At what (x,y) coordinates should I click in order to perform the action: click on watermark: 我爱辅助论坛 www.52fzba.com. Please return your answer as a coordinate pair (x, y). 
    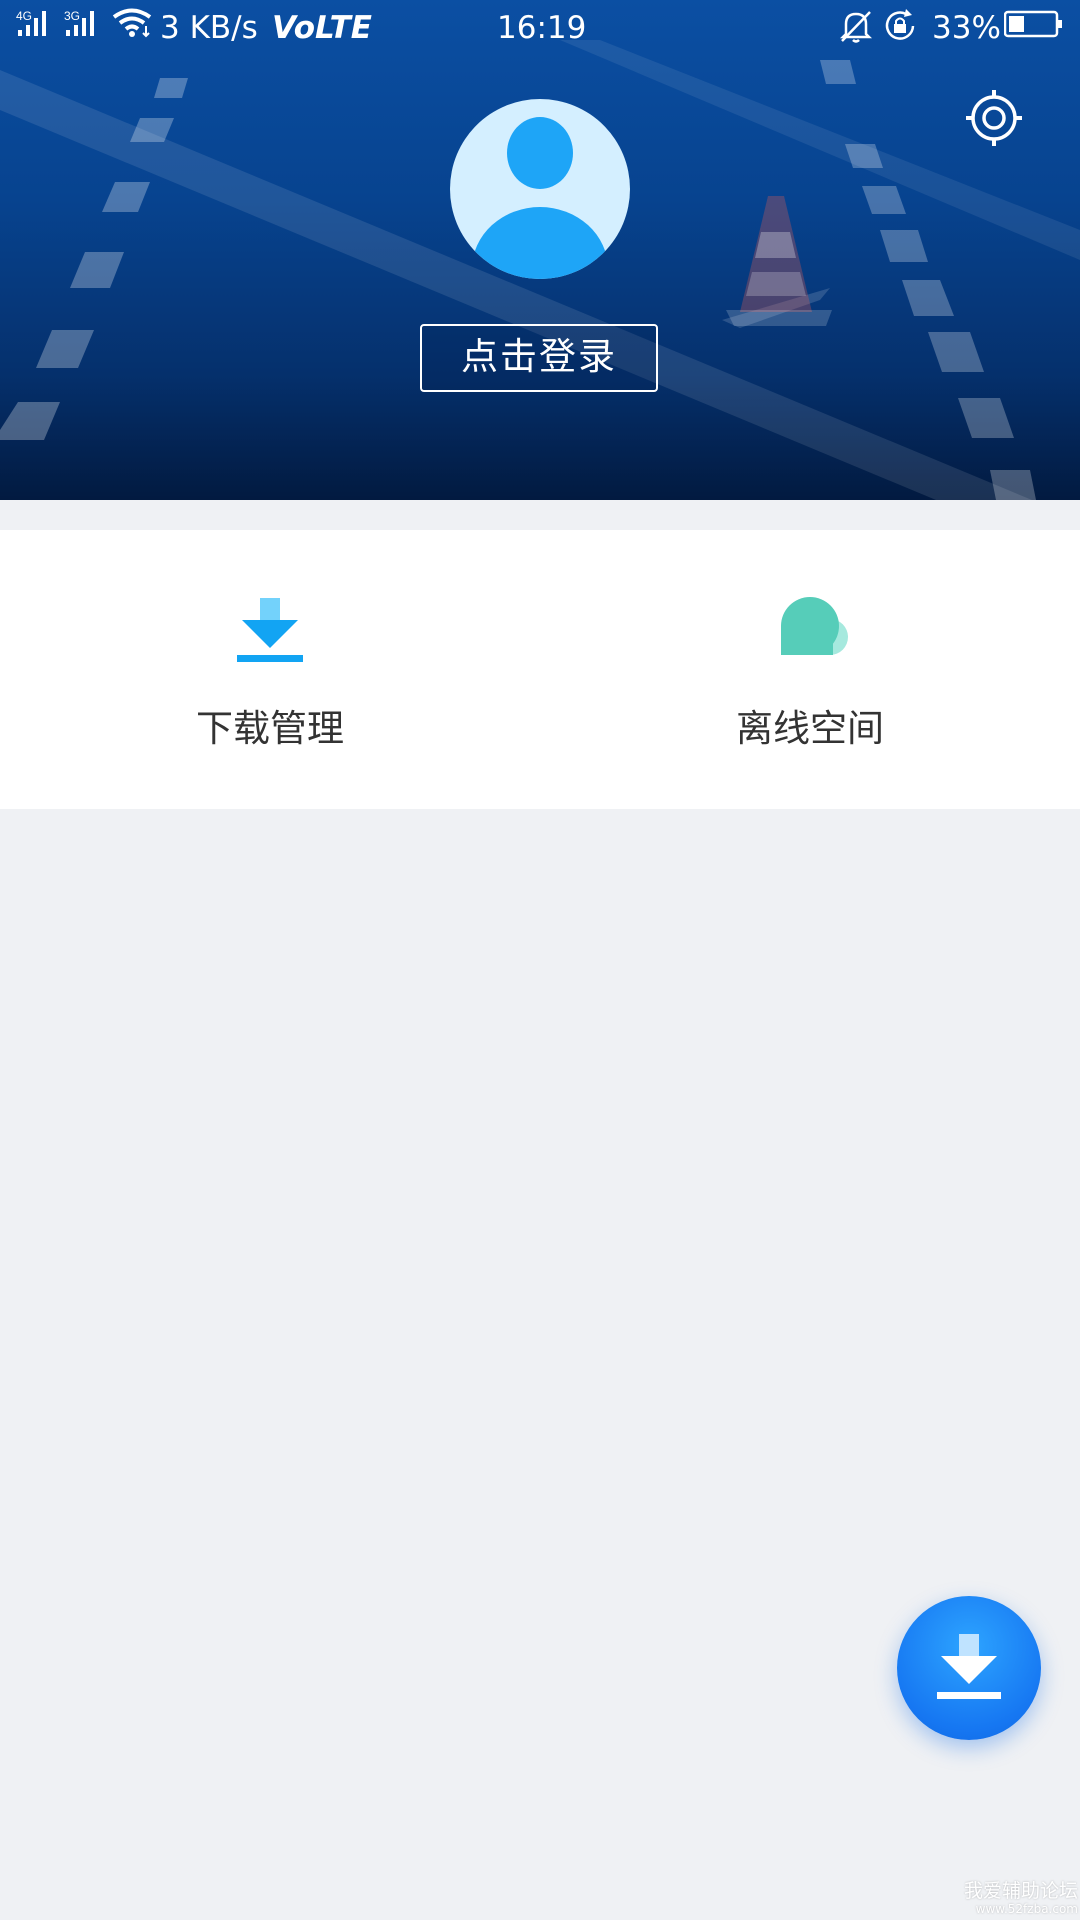
    Looking at the image, I should click on (1019, 1898).